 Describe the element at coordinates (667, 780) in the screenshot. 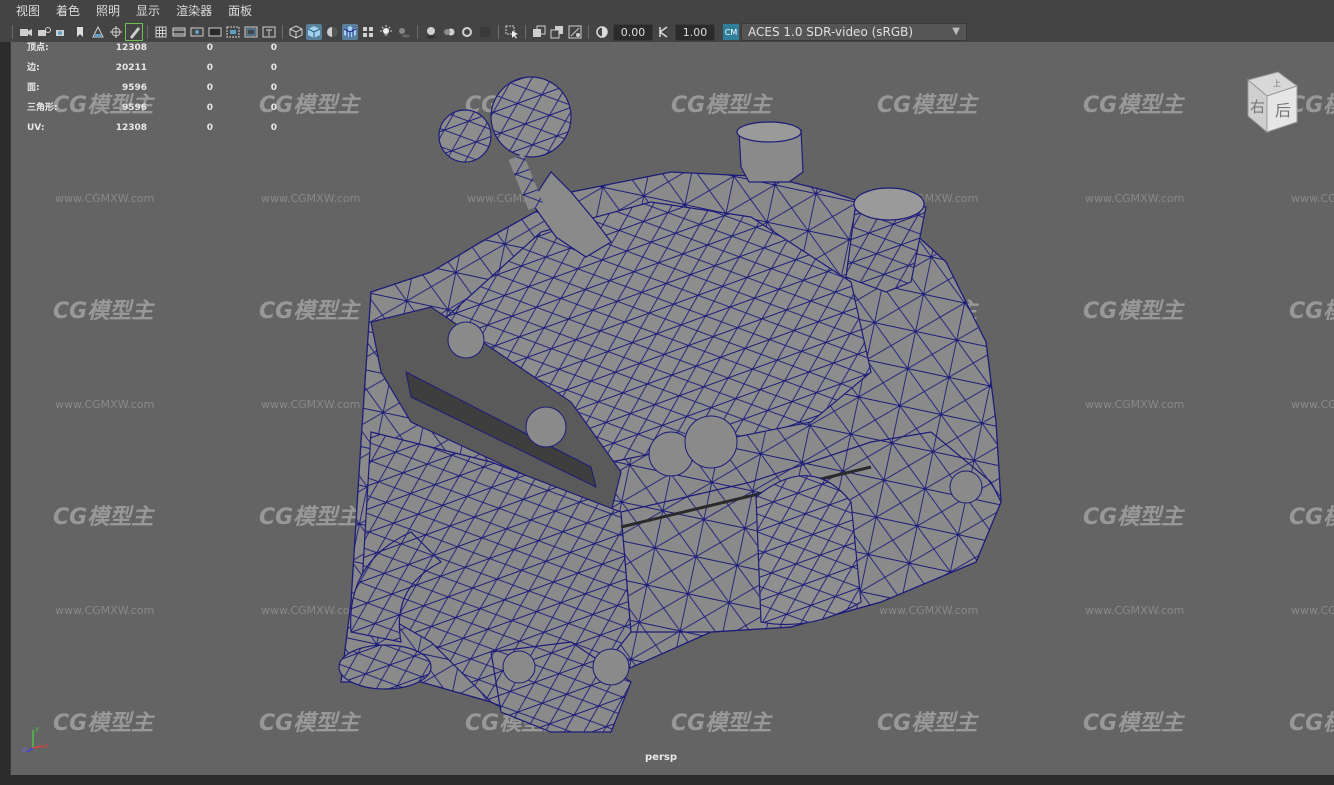

I see `panel-bottom-border` at that location.